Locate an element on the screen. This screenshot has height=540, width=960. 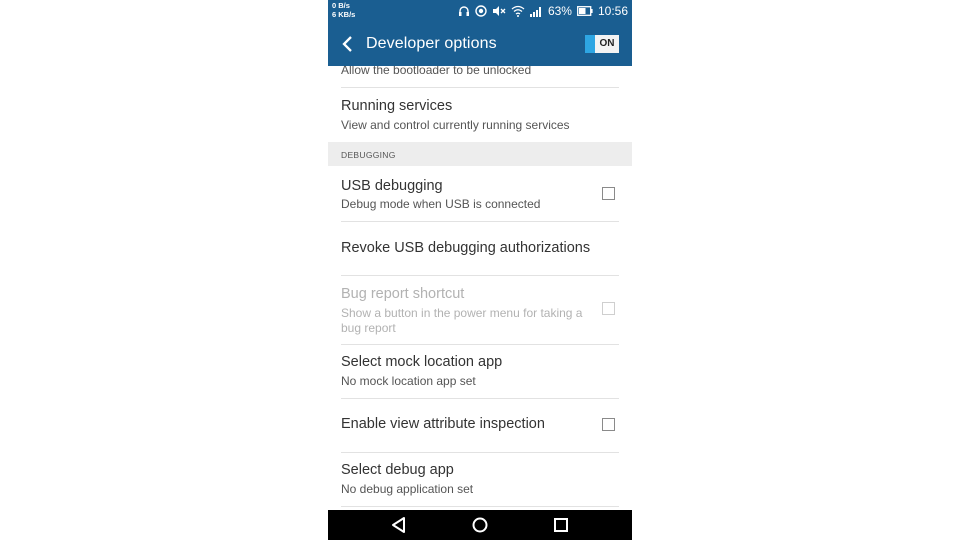
status-bar: 0 B/s 6 KB/s 63% 10:56 is located at coordinates (480, 11).